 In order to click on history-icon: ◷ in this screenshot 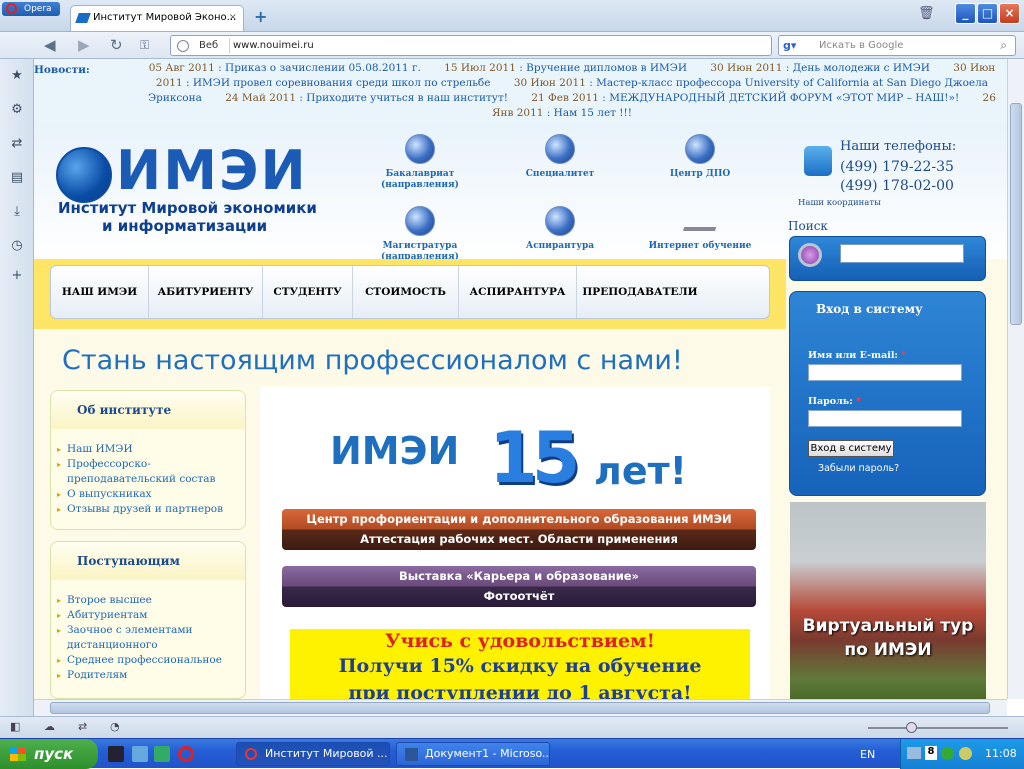, I will do `click(17, 246)`.